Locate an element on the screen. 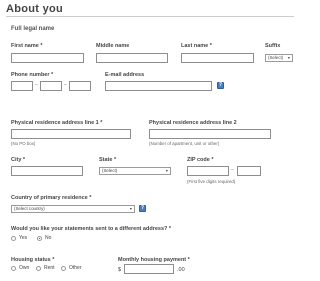 The image size is (320, 281). different-address-no-radio is located at coordinates (39, 238).